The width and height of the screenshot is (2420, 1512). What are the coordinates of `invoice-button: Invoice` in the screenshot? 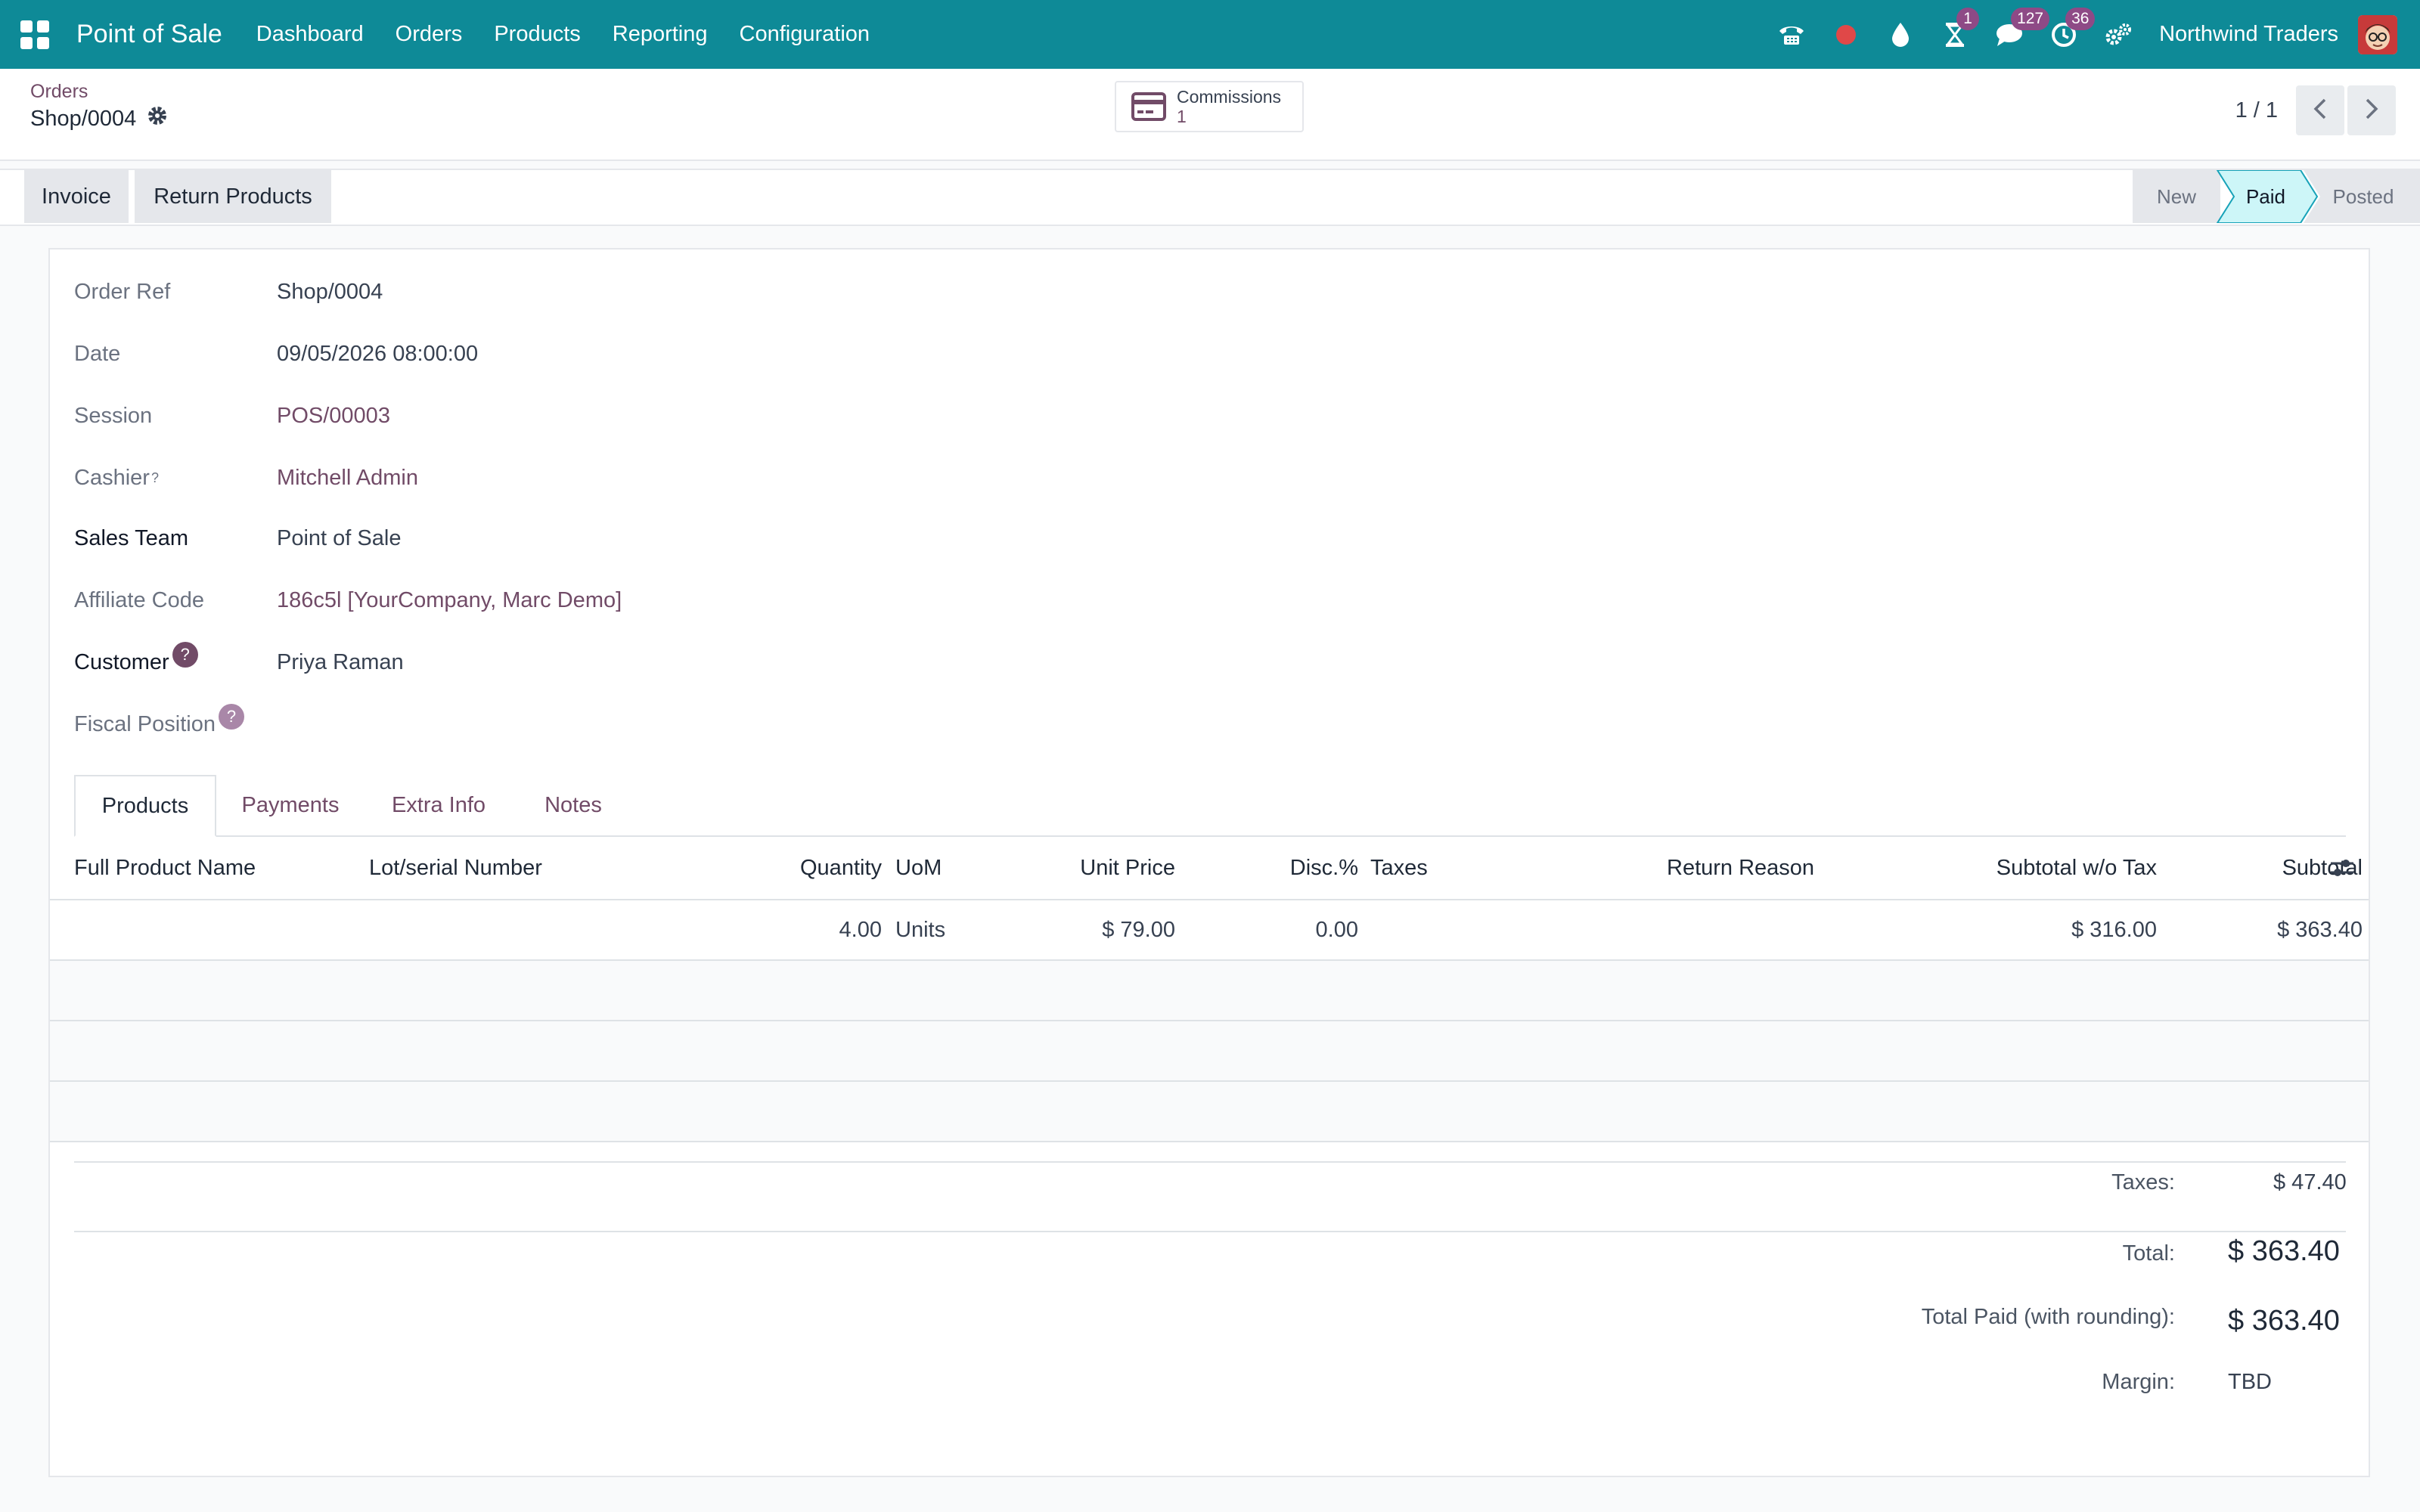 It's located at (76, 197).